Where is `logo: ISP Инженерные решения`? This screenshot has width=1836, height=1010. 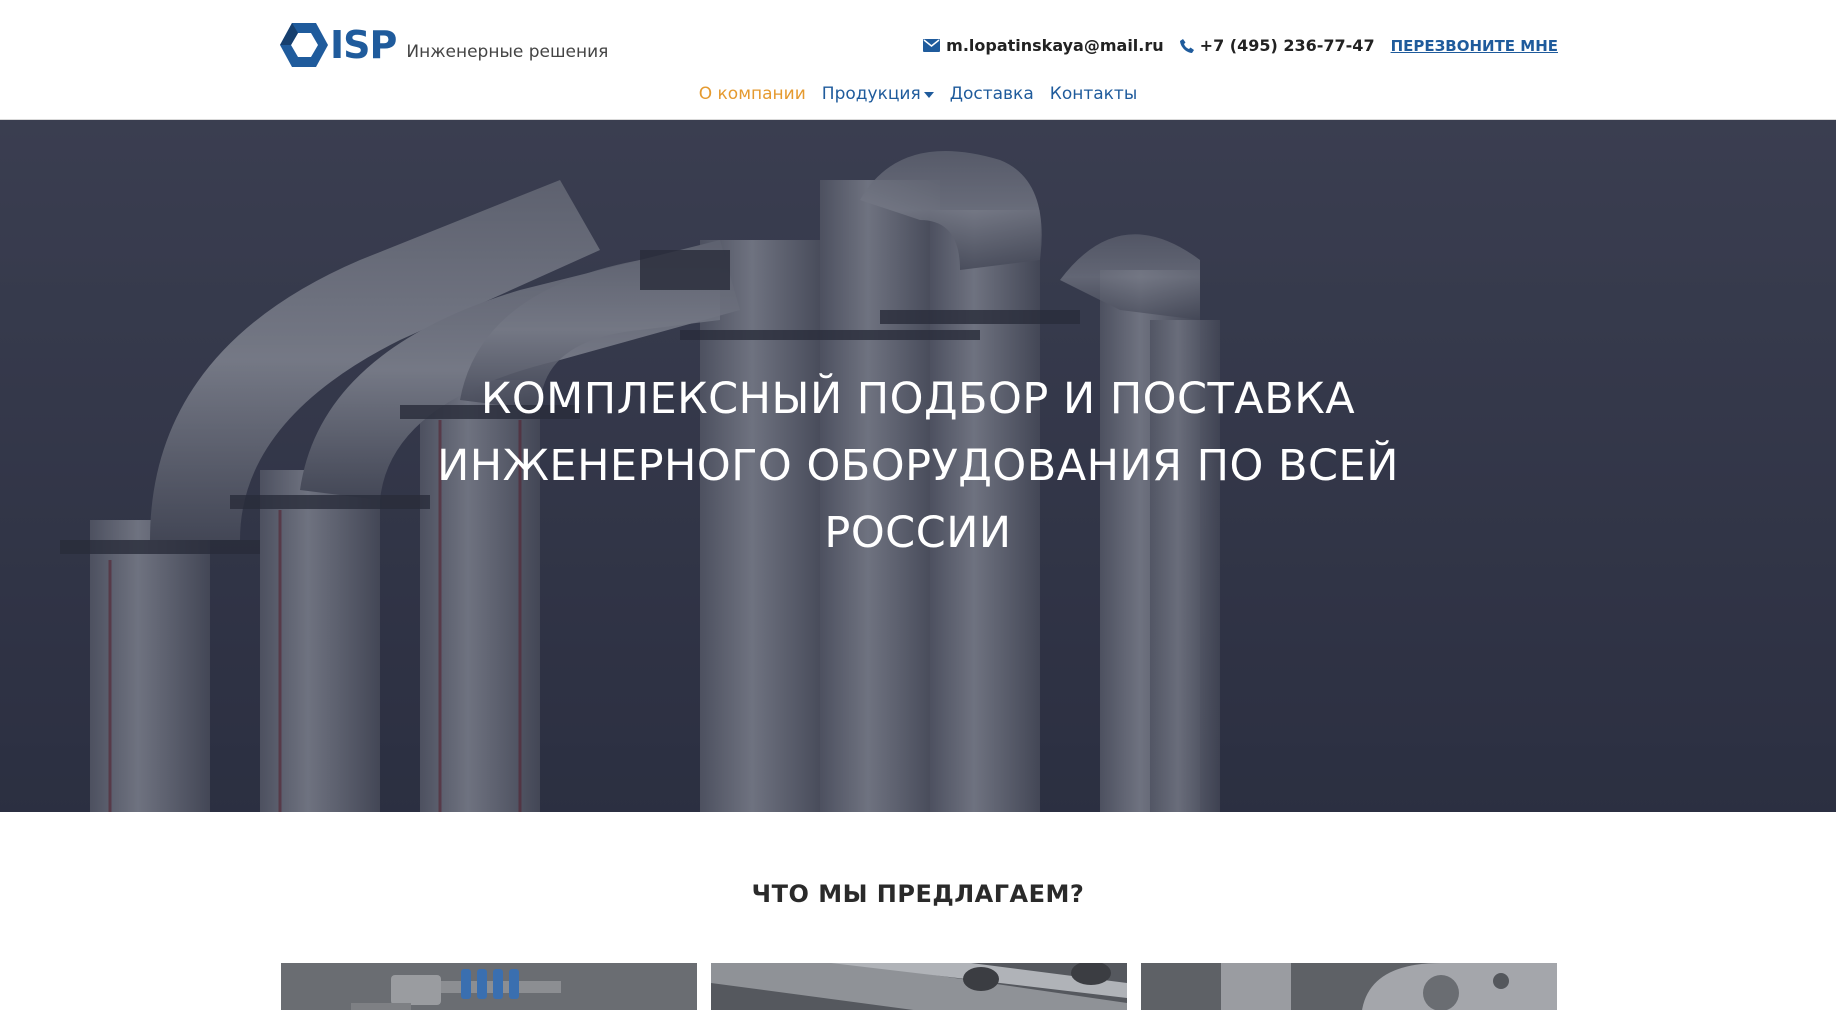
logo: ISP Инженерные решения is located at coordinates (443, 45).